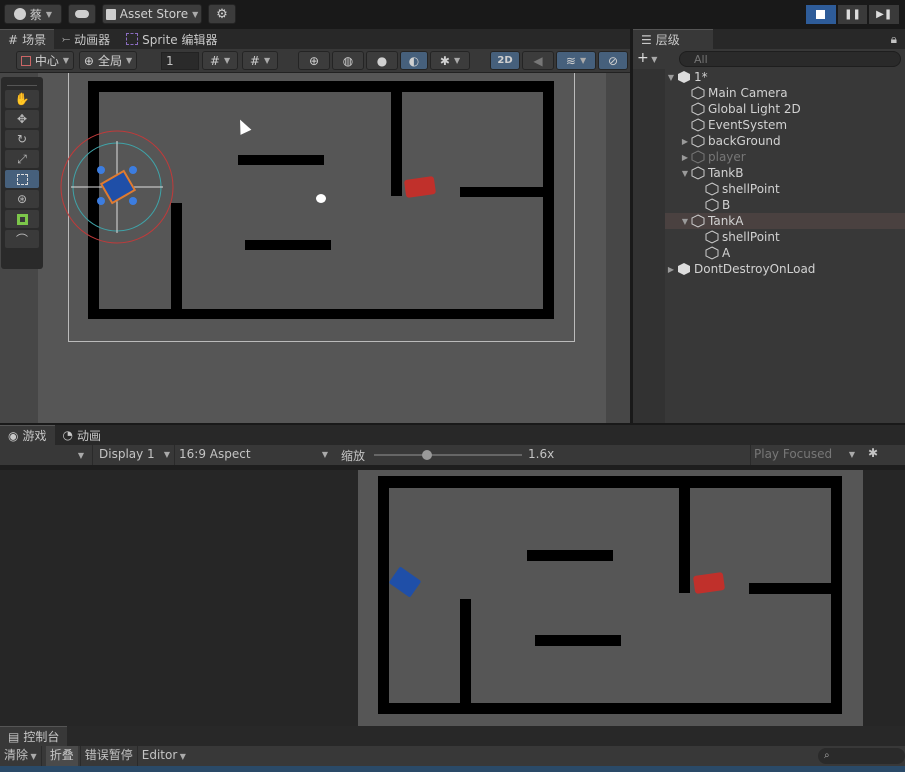  What do you see at coordinates (769, 253) in the screenshot?
I see `tree-item: A` at bounding box center [769, 253].